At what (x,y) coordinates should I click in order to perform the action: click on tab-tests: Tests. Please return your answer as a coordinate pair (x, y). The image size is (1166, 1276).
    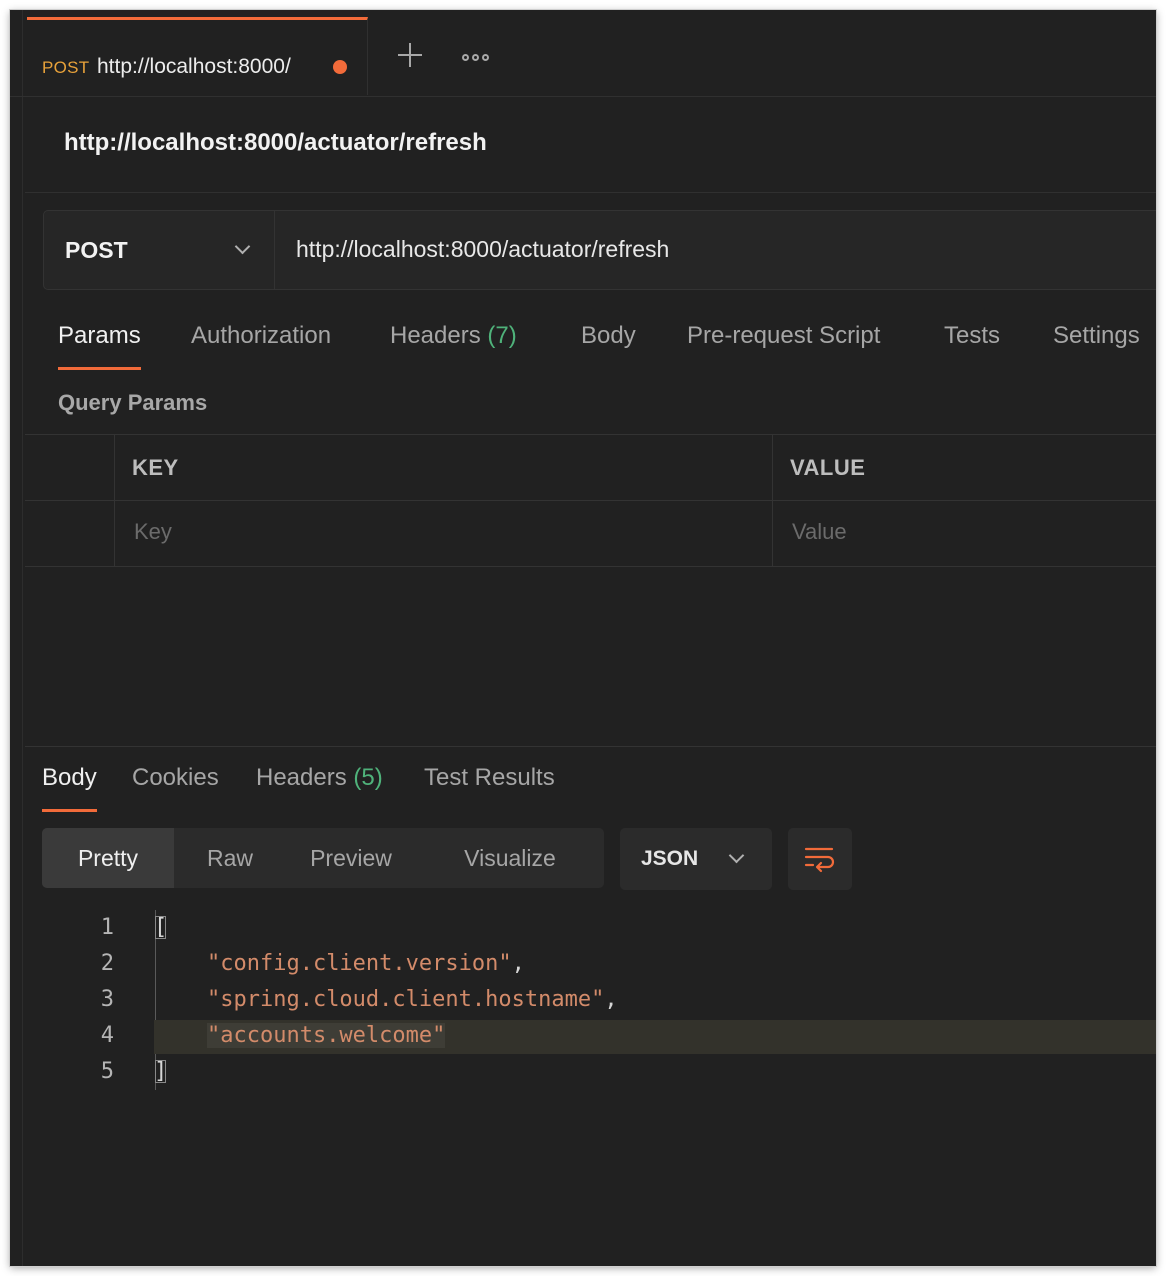
    Looking at the image, I should click on (972, 345).